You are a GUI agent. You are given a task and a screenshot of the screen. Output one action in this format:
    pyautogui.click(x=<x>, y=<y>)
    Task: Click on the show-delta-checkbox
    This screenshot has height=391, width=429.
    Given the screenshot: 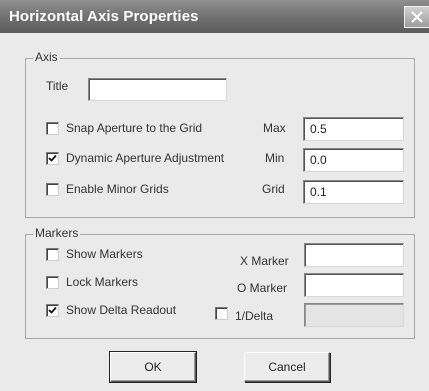 What is the action you would take?
    pyautogui.click(x=52, y=310)
    